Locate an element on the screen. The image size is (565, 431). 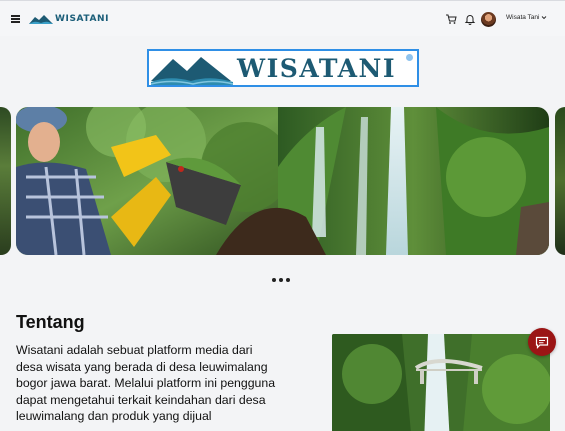
about-image-waterfall-bridge is located at coordinates (441, 382).